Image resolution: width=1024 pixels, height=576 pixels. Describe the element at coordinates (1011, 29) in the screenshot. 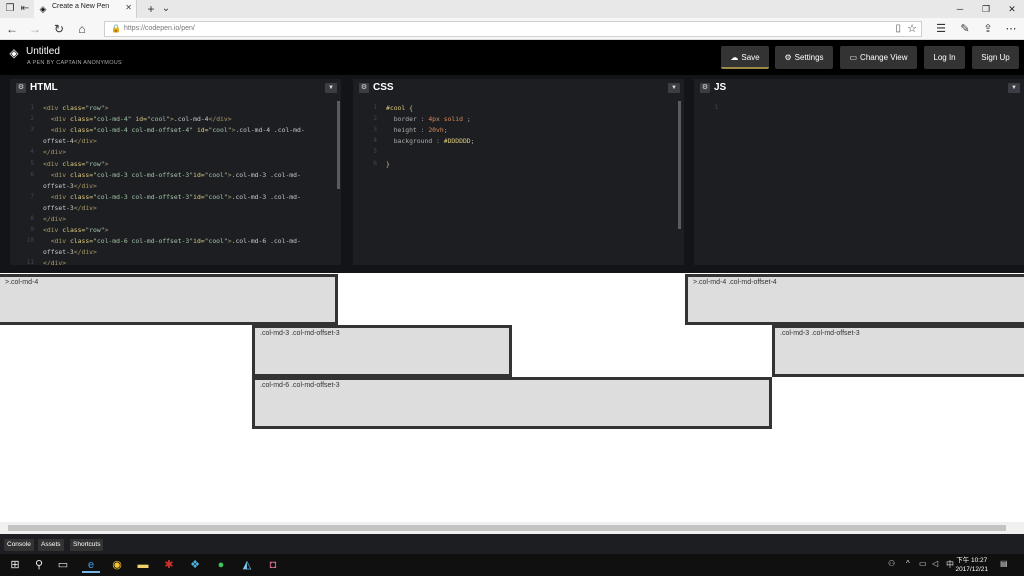

I see `more-icon: ⋯` at that location.